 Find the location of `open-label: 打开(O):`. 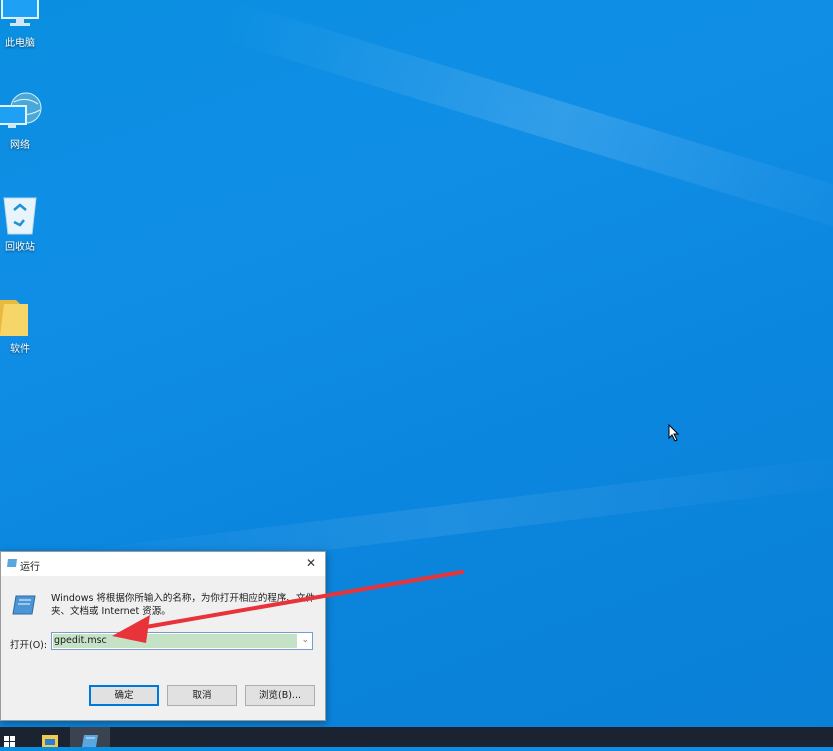

open-label: 打开(O): is located at coordinates (29, 645).